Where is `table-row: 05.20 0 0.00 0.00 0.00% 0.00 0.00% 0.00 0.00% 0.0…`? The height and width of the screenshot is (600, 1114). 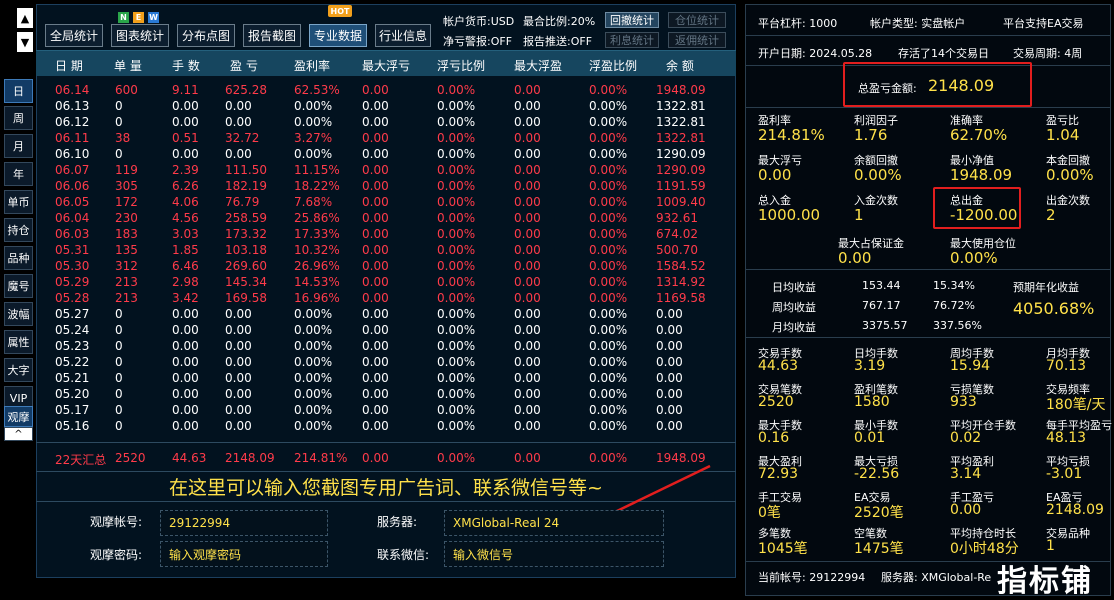 table-row: 05.20 0 0.00 0.00 0.00% 0.00 0.00% 0.00 0.00% 0.0… is located at coordinates (366, 395).